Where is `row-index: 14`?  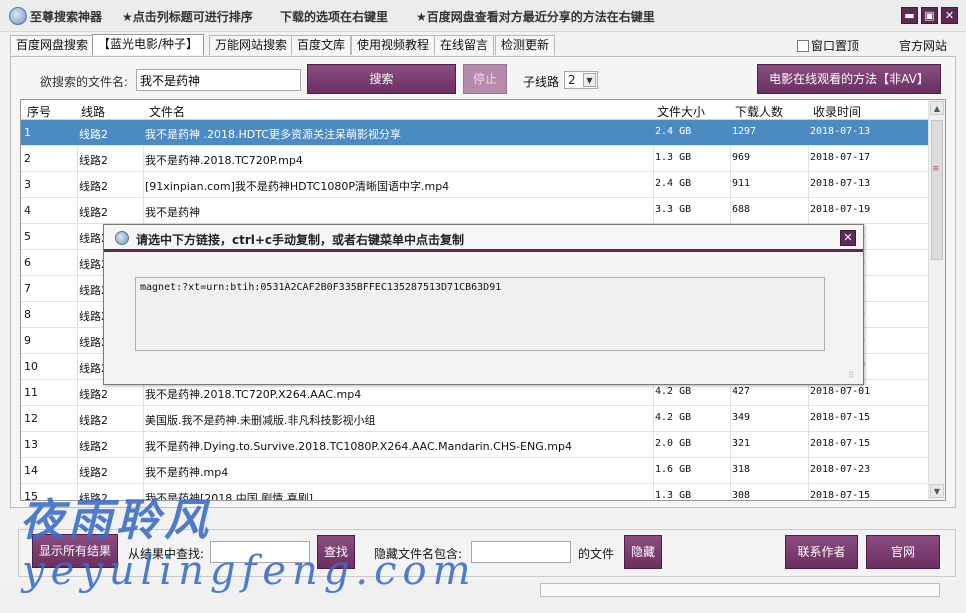 row-index: 14 is located at coordinates (31, 470).